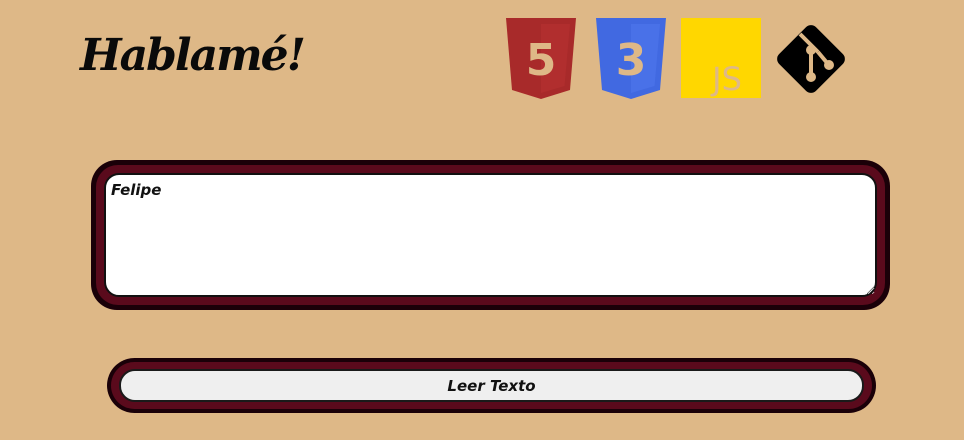  I want to click on read-button-ring: Leer Texto, so click(491, 385).